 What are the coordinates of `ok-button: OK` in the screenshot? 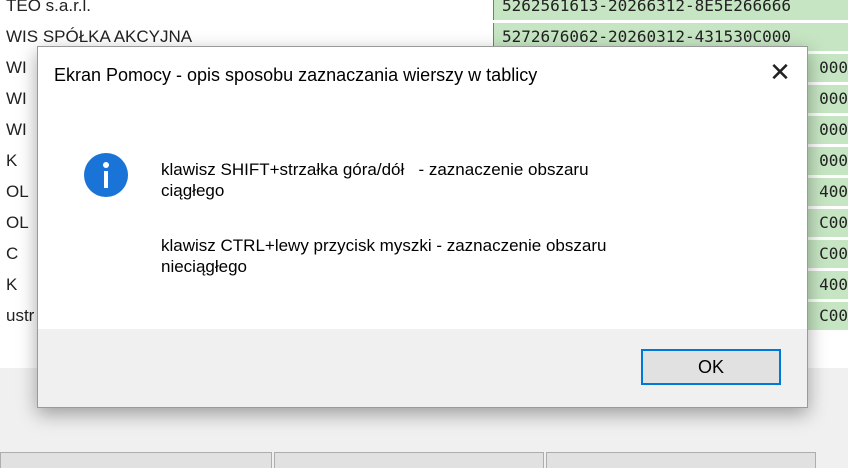 It's located at (711, 367).